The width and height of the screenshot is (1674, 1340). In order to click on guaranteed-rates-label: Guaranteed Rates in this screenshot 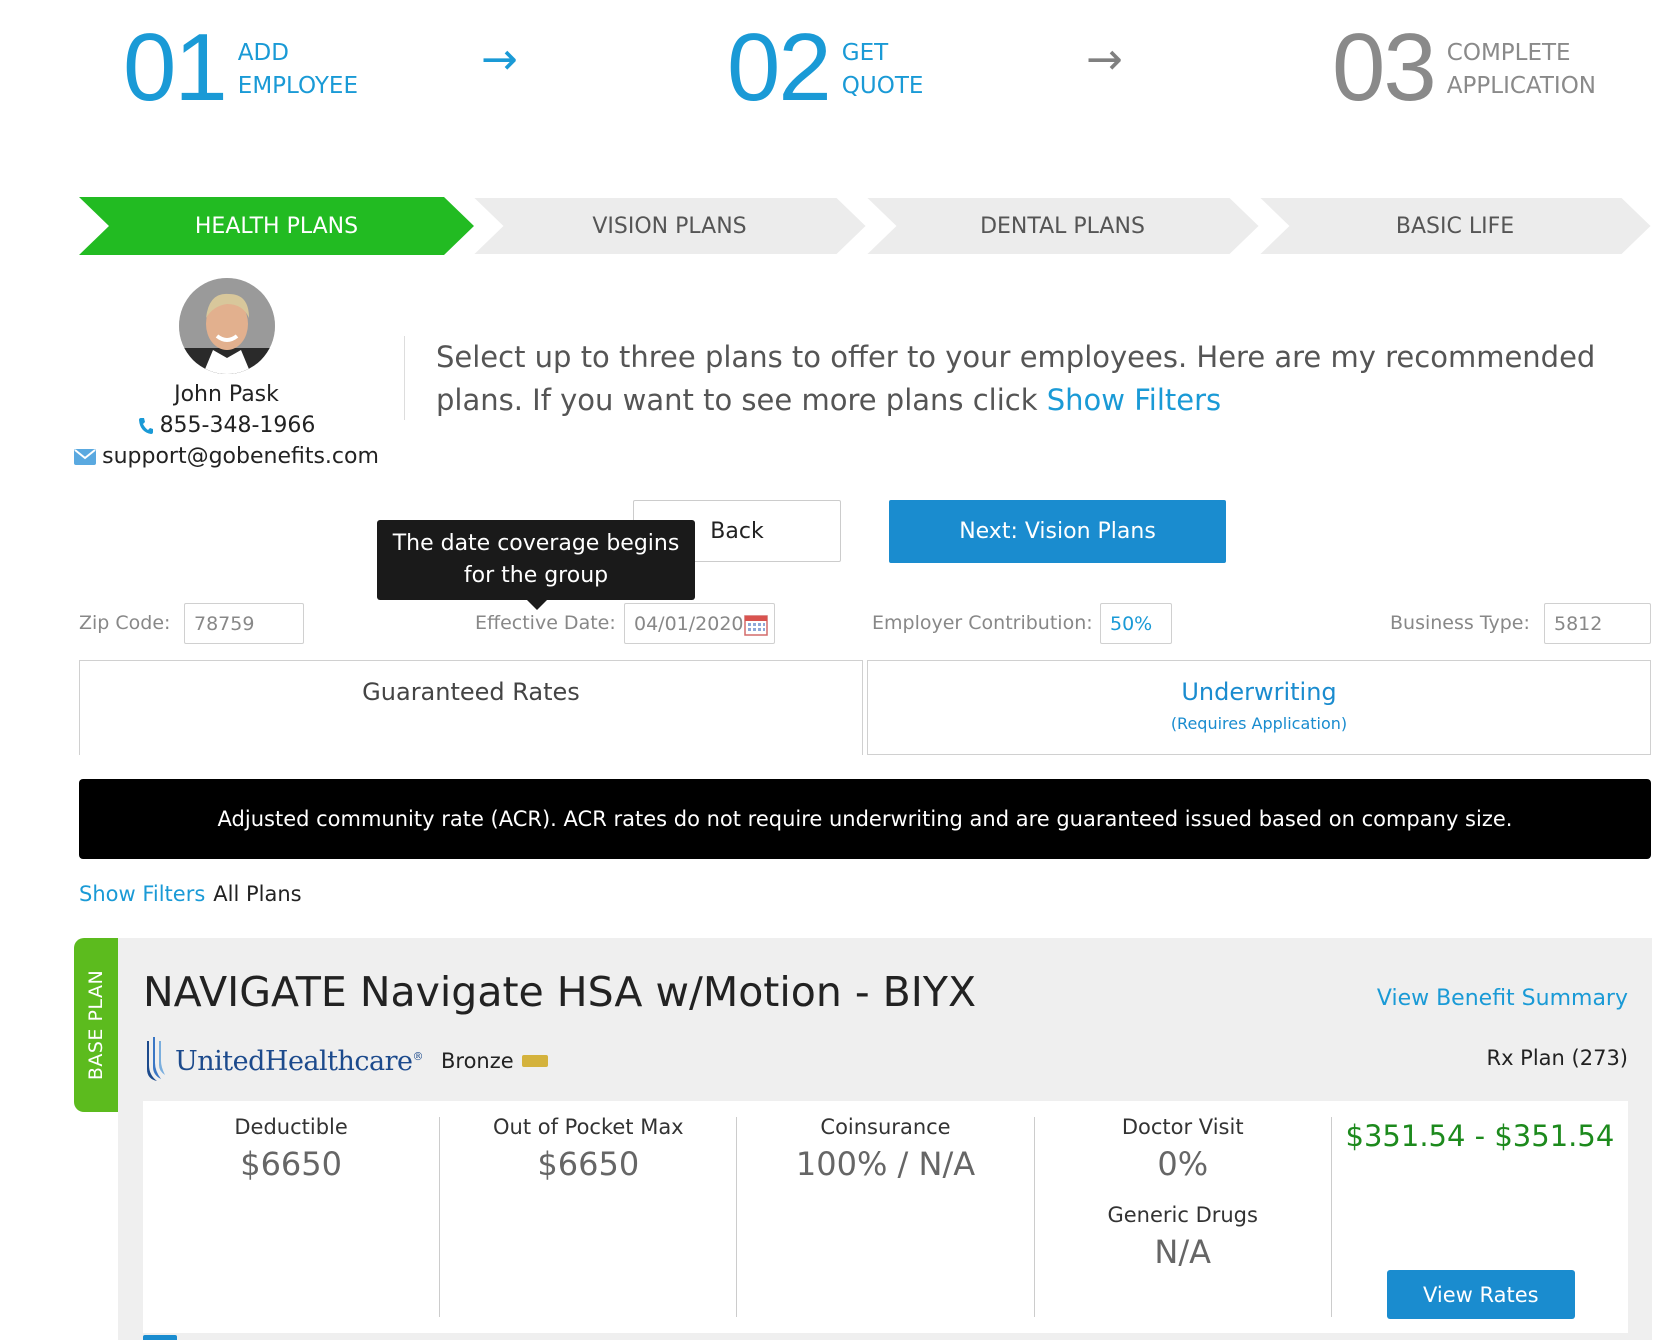, I will do `click(471, 692)`.